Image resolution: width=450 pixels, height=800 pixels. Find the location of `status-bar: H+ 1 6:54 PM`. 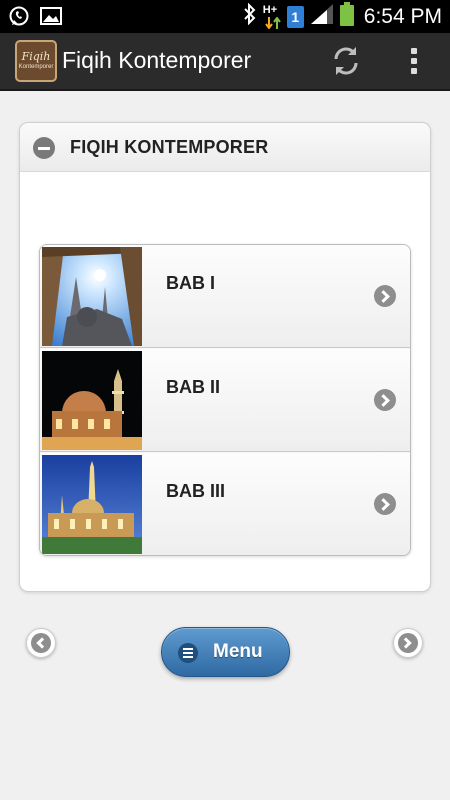

status-bar: H+ 1 6:54 PM is located at coordinates (225, 16).